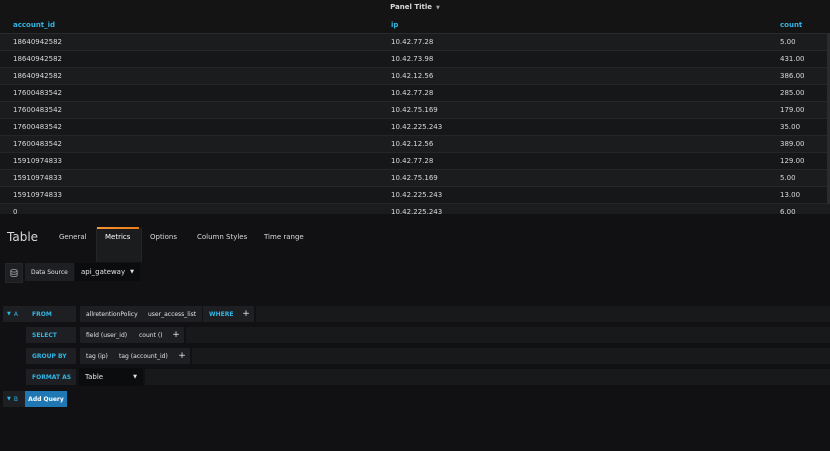 This screenshot has height=451, width=830. Describe the element at coordinates (801, 93) in the screenshot. I see `cell-count: 285.00` at that location.